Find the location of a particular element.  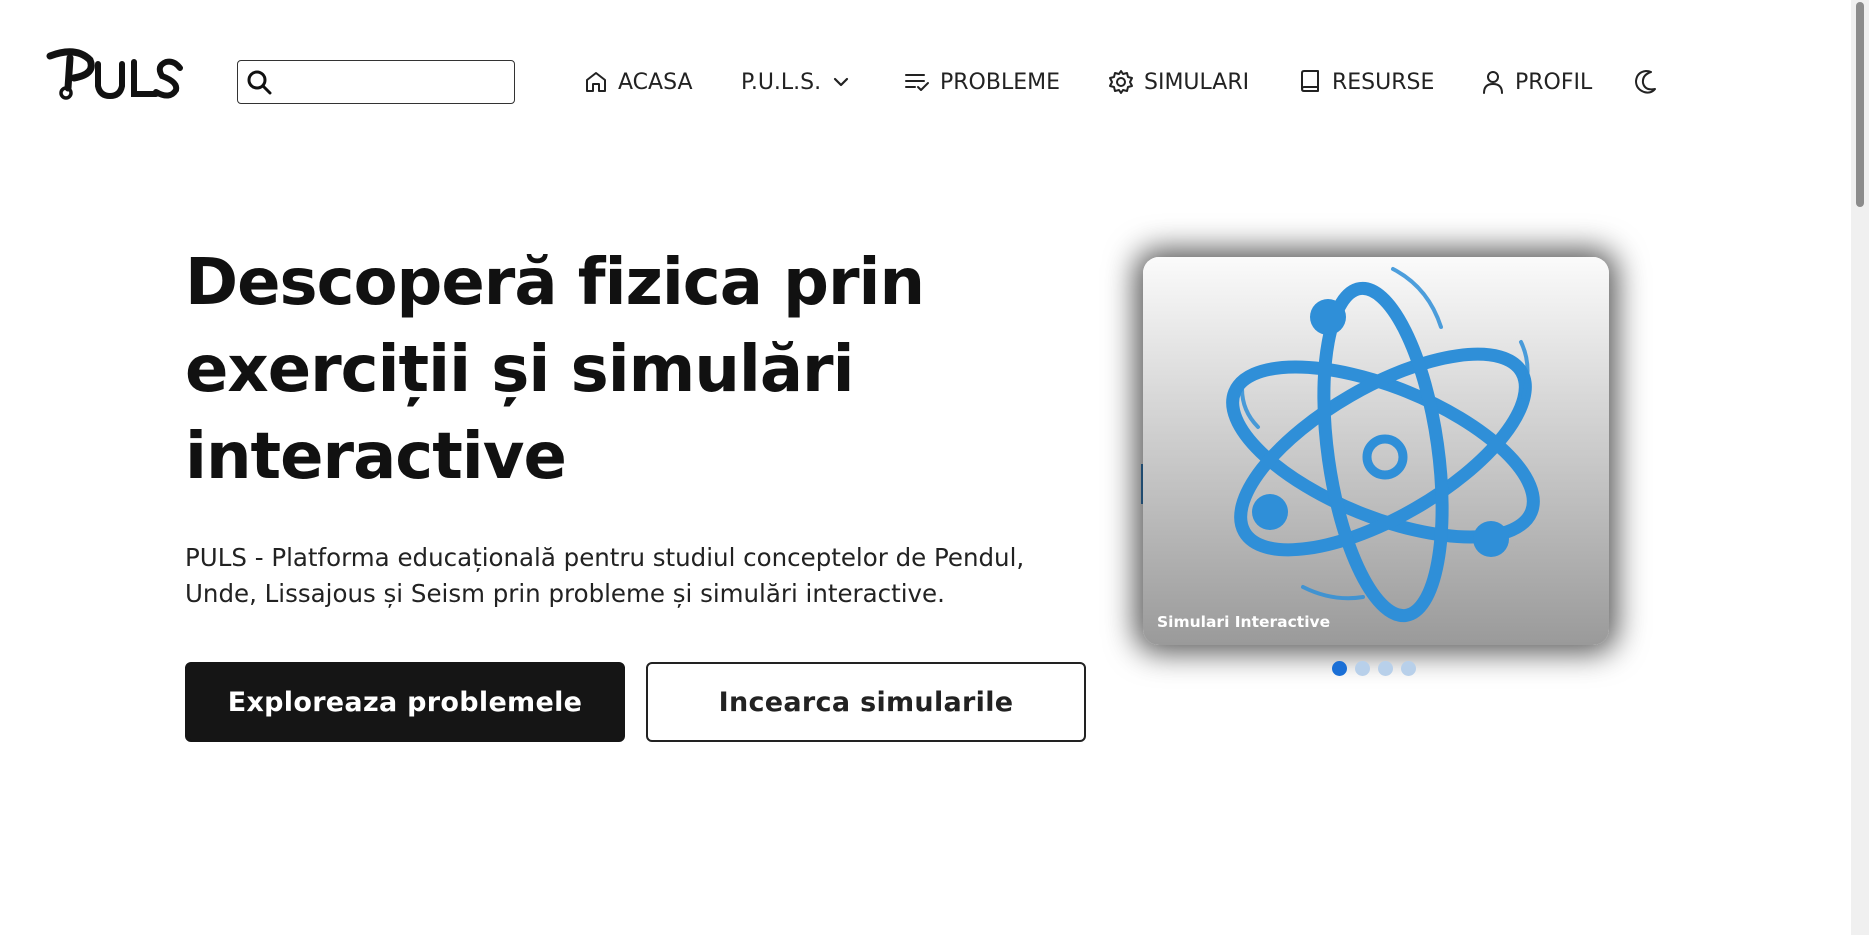

nav-item-profil: PROFIL is located at coordinates (1536, 82).